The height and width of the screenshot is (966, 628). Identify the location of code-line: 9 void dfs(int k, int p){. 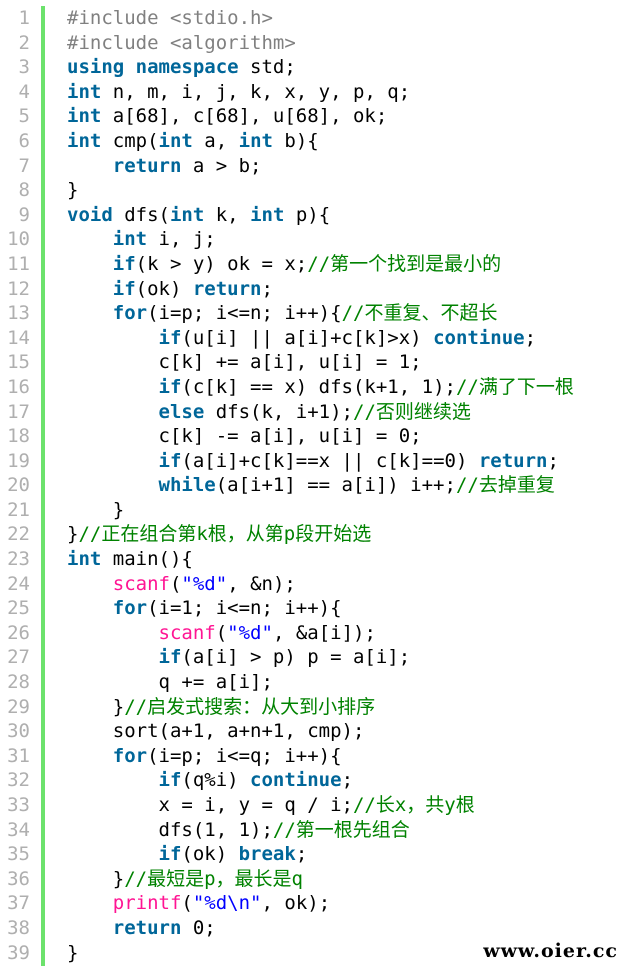
(314, 215).